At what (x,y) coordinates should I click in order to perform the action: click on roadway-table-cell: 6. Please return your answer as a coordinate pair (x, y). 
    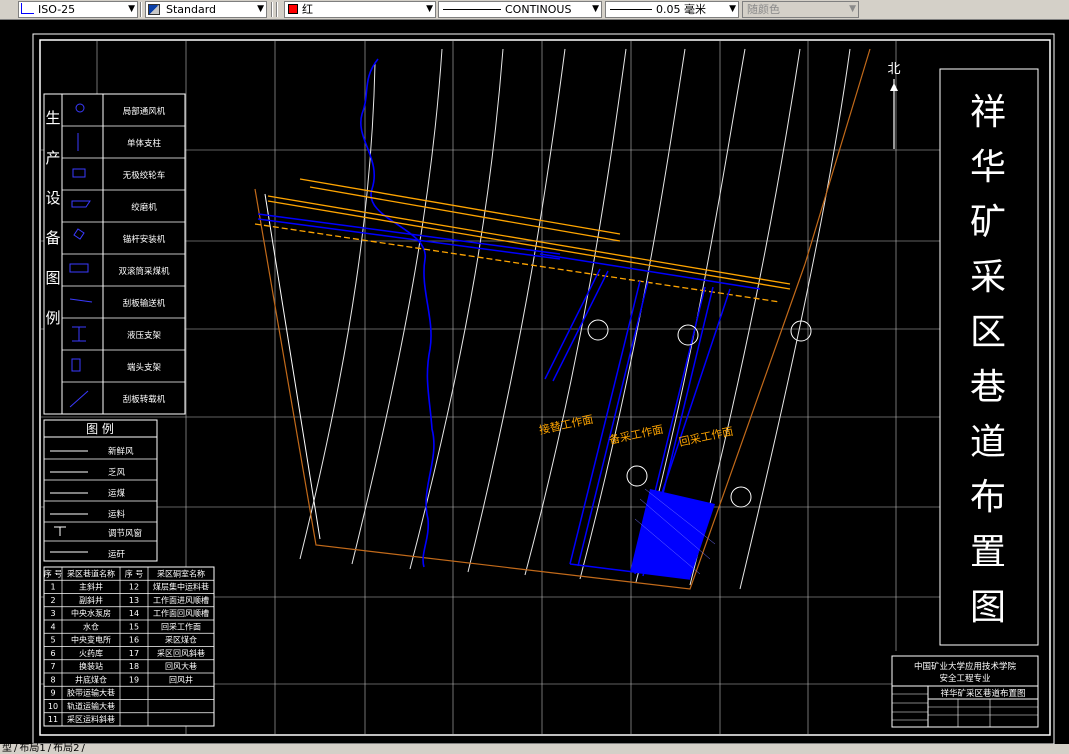
    Looking at the image, I should click on (52, 653).